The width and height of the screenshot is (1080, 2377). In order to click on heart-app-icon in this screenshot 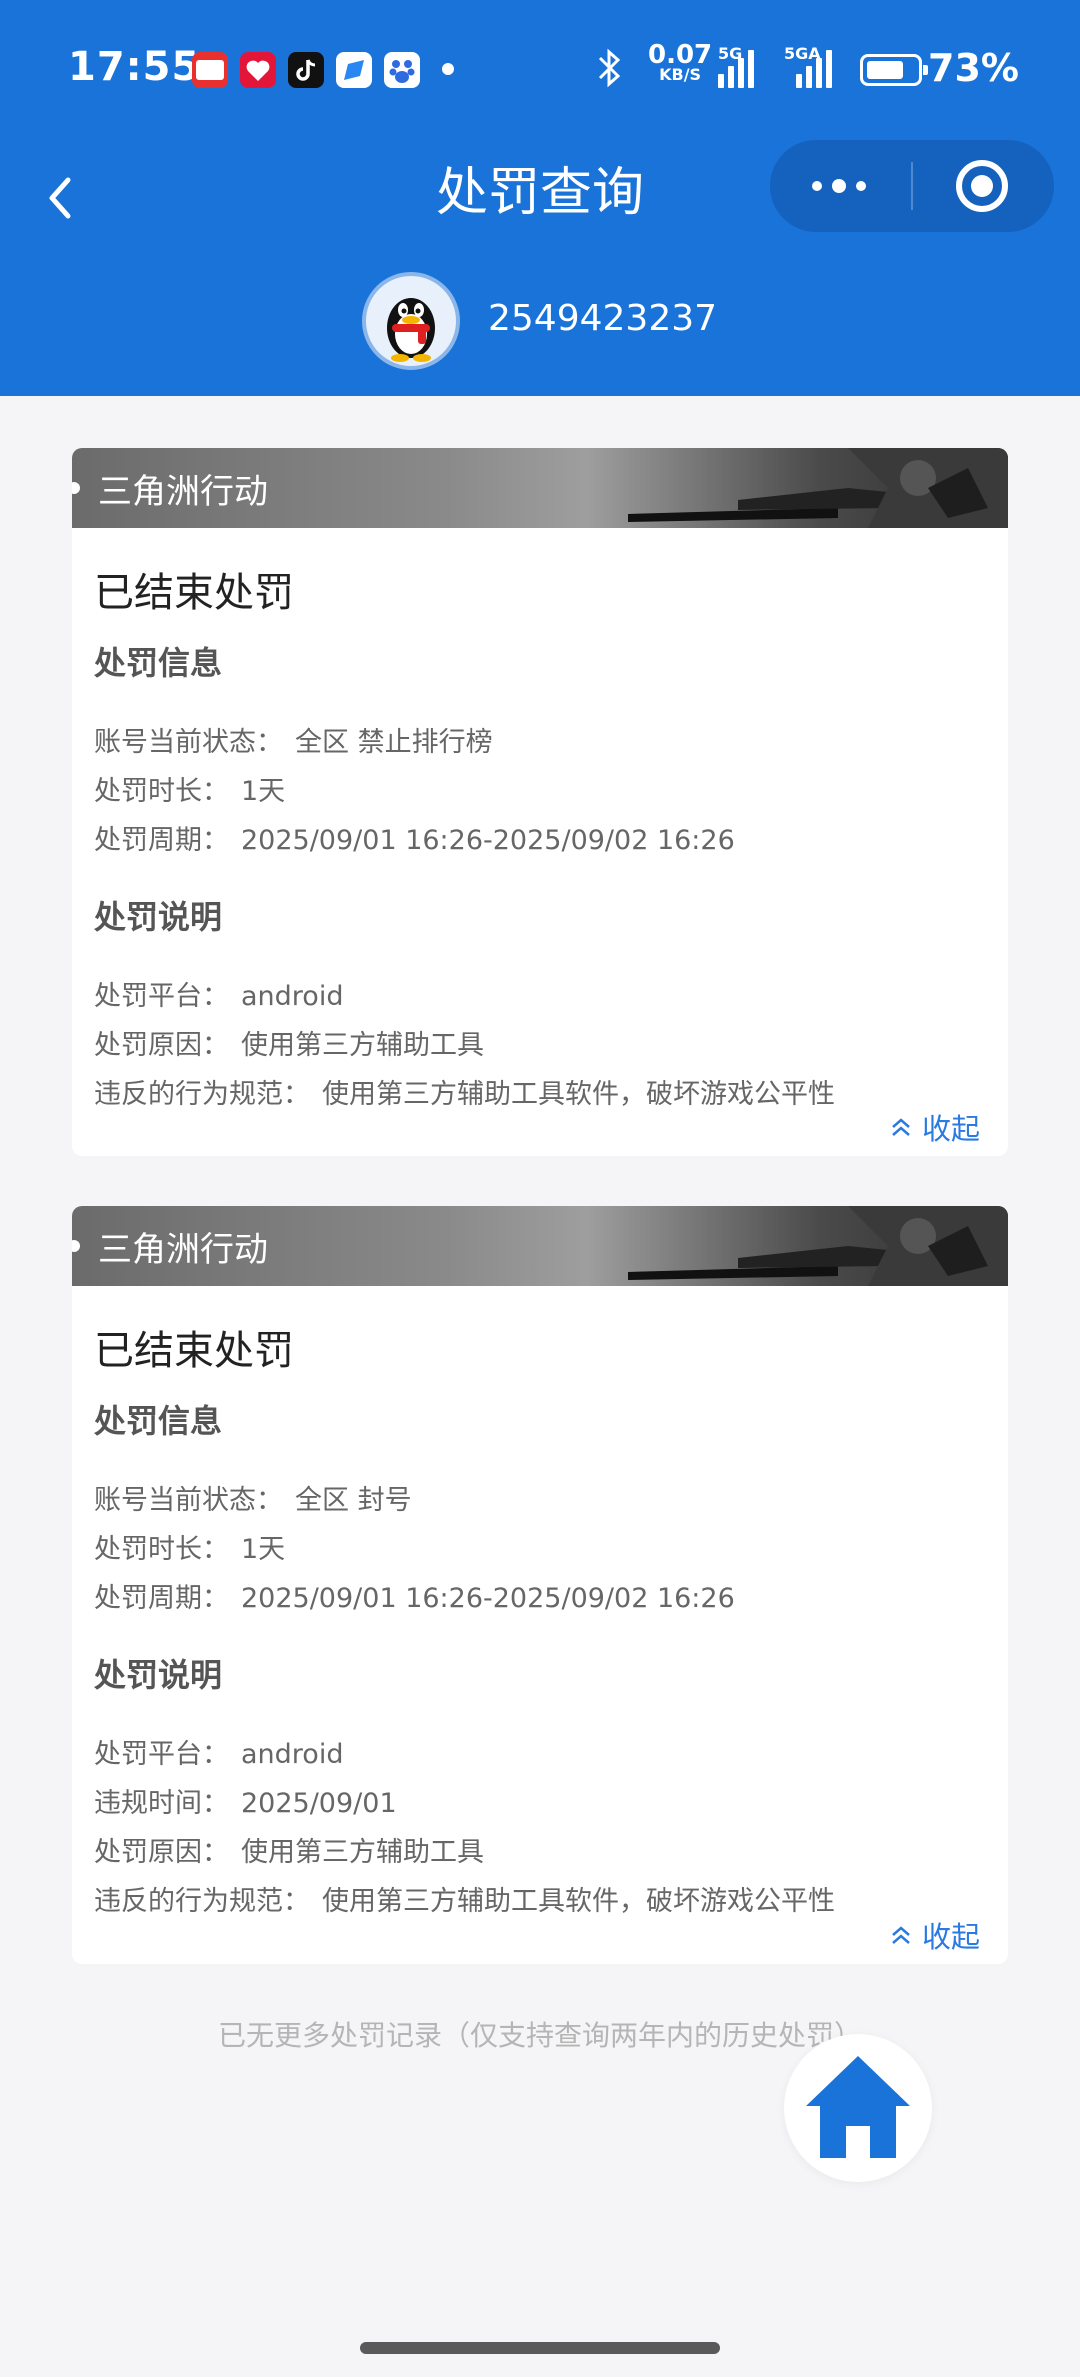, I will do `click(258, 70)`.